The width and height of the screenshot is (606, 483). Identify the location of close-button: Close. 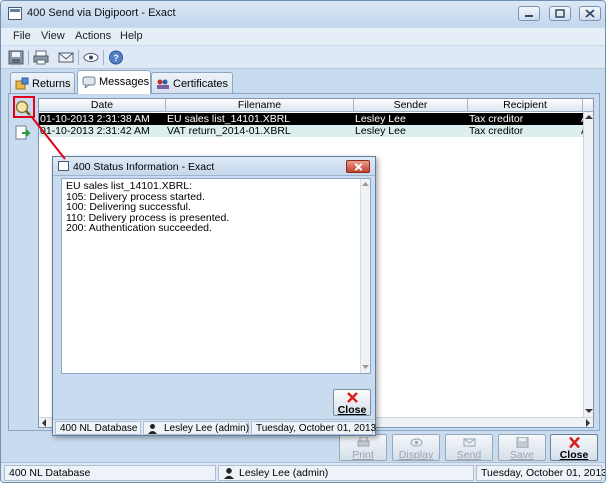
(574, 447).